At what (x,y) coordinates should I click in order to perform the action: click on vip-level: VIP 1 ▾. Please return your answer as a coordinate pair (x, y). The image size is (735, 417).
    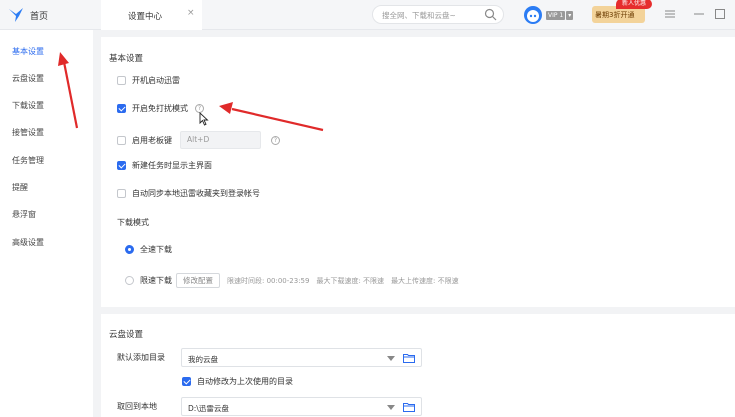
    Looking at the image, I should click on (560, 15).